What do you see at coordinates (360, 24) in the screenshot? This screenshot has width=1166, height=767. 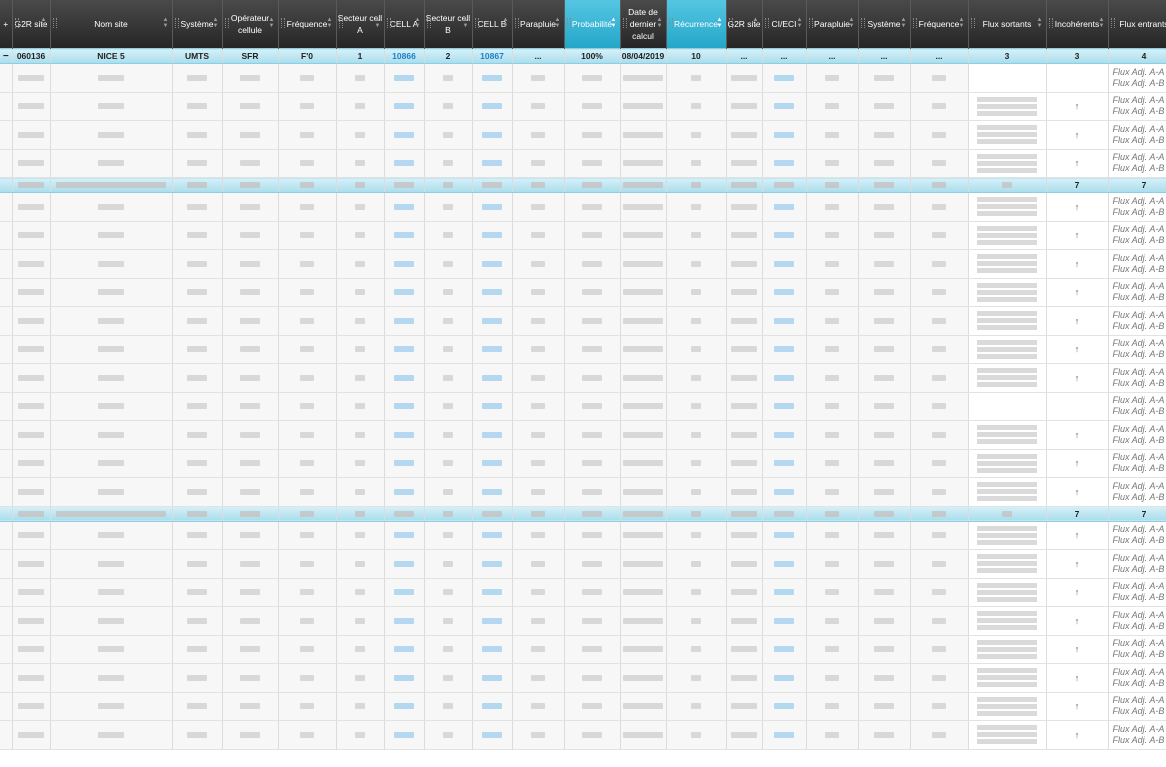 I see `column-header-secteur-a: Secteur cell A ▲ ▼` at bounding box center [360, 24].